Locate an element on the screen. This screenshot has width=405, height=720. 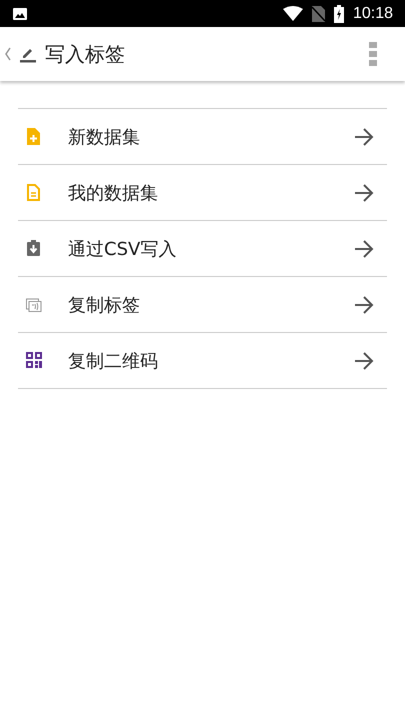
no-sim-icon is located at coordinates (318, 14).